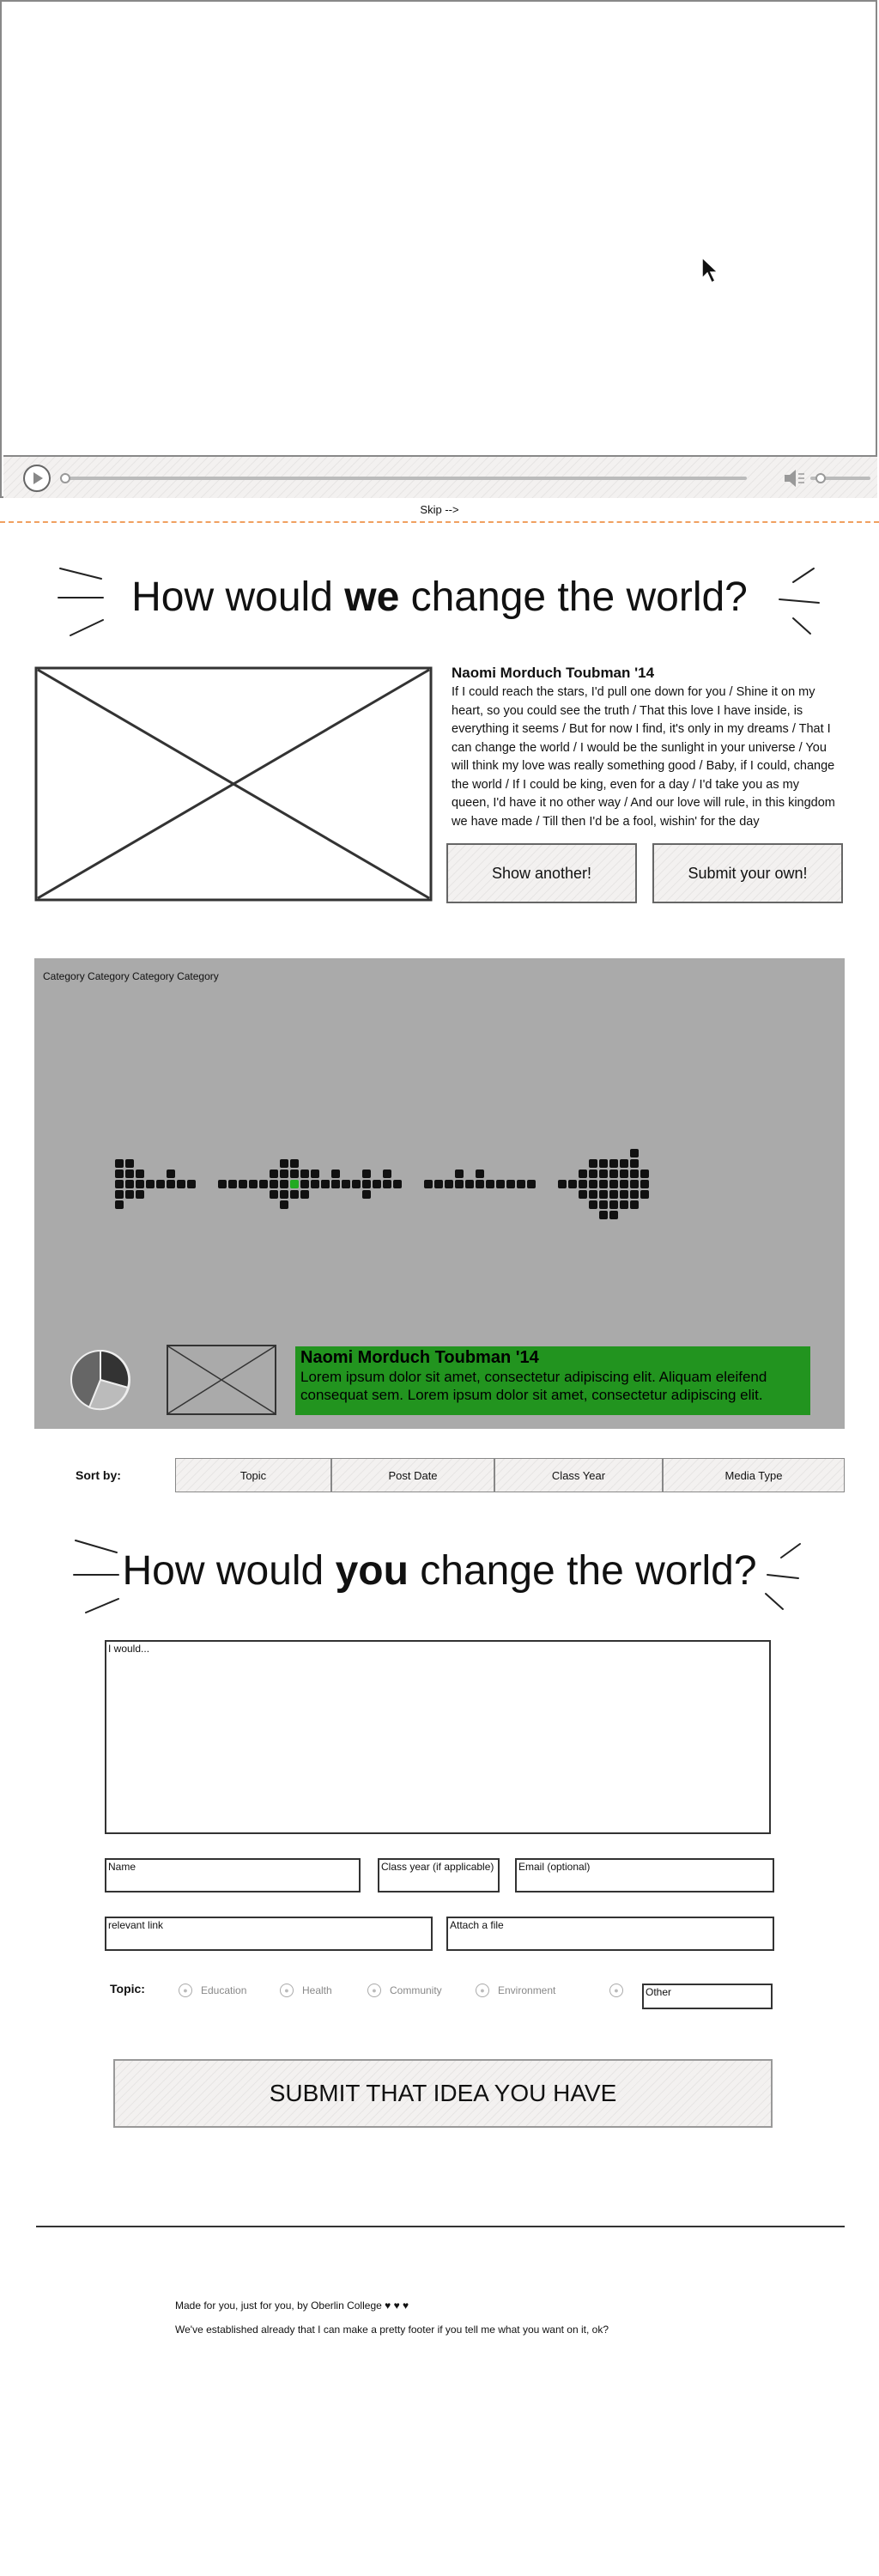 This screenshot has height=2576, width=879. Describe the element at coordinates (212, 1990) in the screenshot. I see `topic-education-radio: ● Education` at that location.